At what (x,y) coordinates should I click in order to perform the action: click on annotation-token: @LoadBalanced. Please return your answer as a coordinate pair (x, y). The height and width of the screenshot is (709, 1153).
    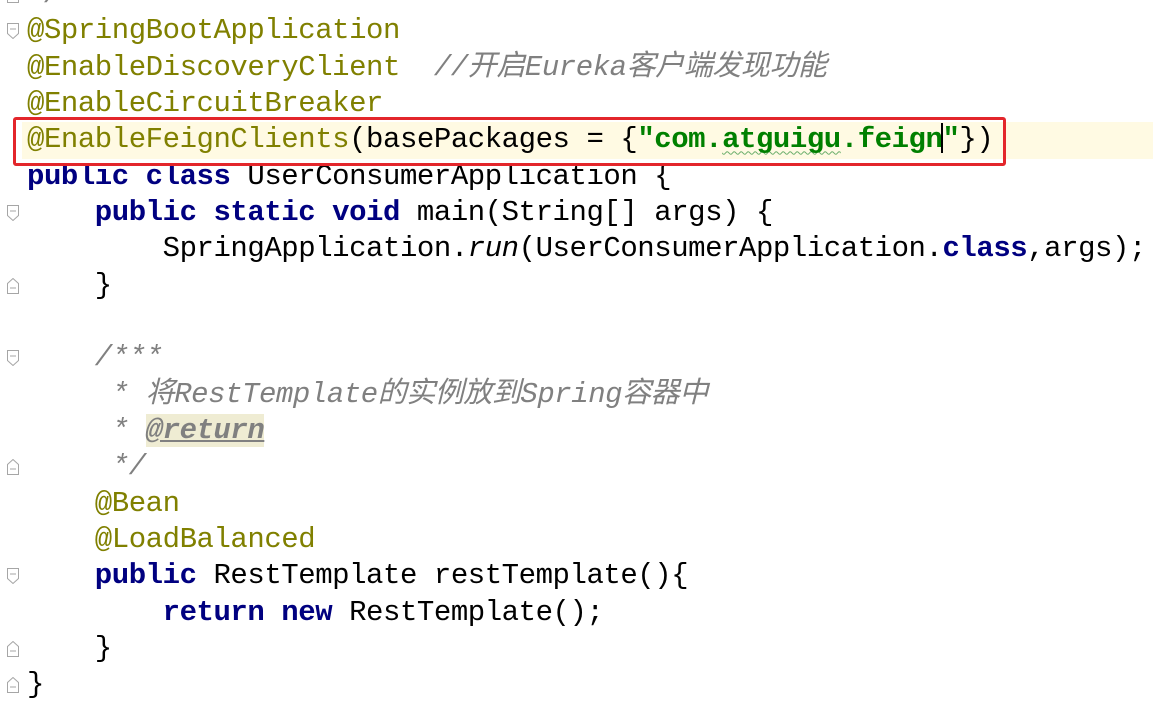
    Looking at the image, I should click on (171, 539).